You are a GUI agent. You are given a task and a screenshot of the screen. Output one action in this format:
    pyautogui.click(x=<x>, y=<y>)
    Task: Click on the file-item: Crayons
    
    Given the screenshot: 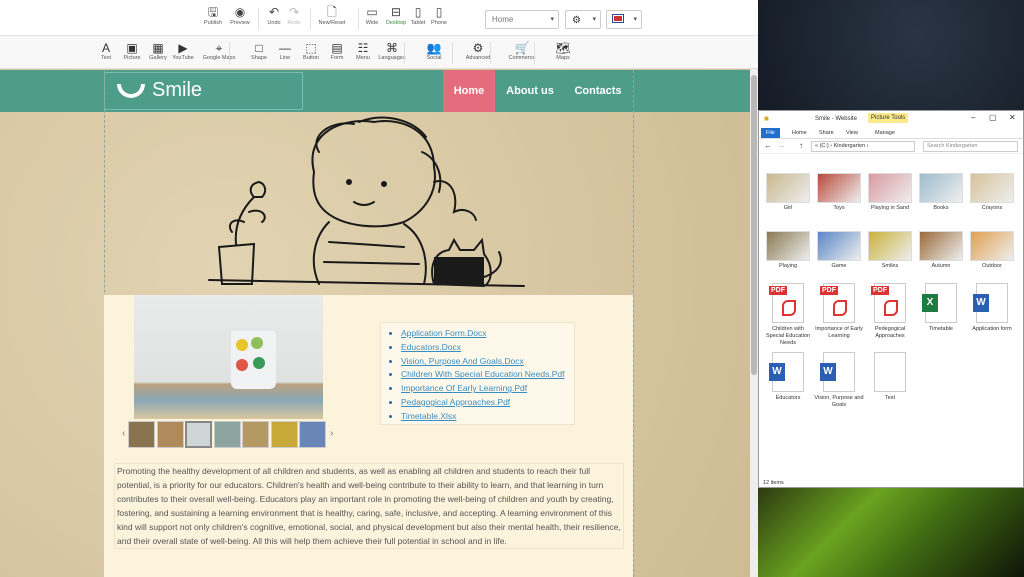 What is the action you would take?
    pyautogui.click(x=992, y=192)
    